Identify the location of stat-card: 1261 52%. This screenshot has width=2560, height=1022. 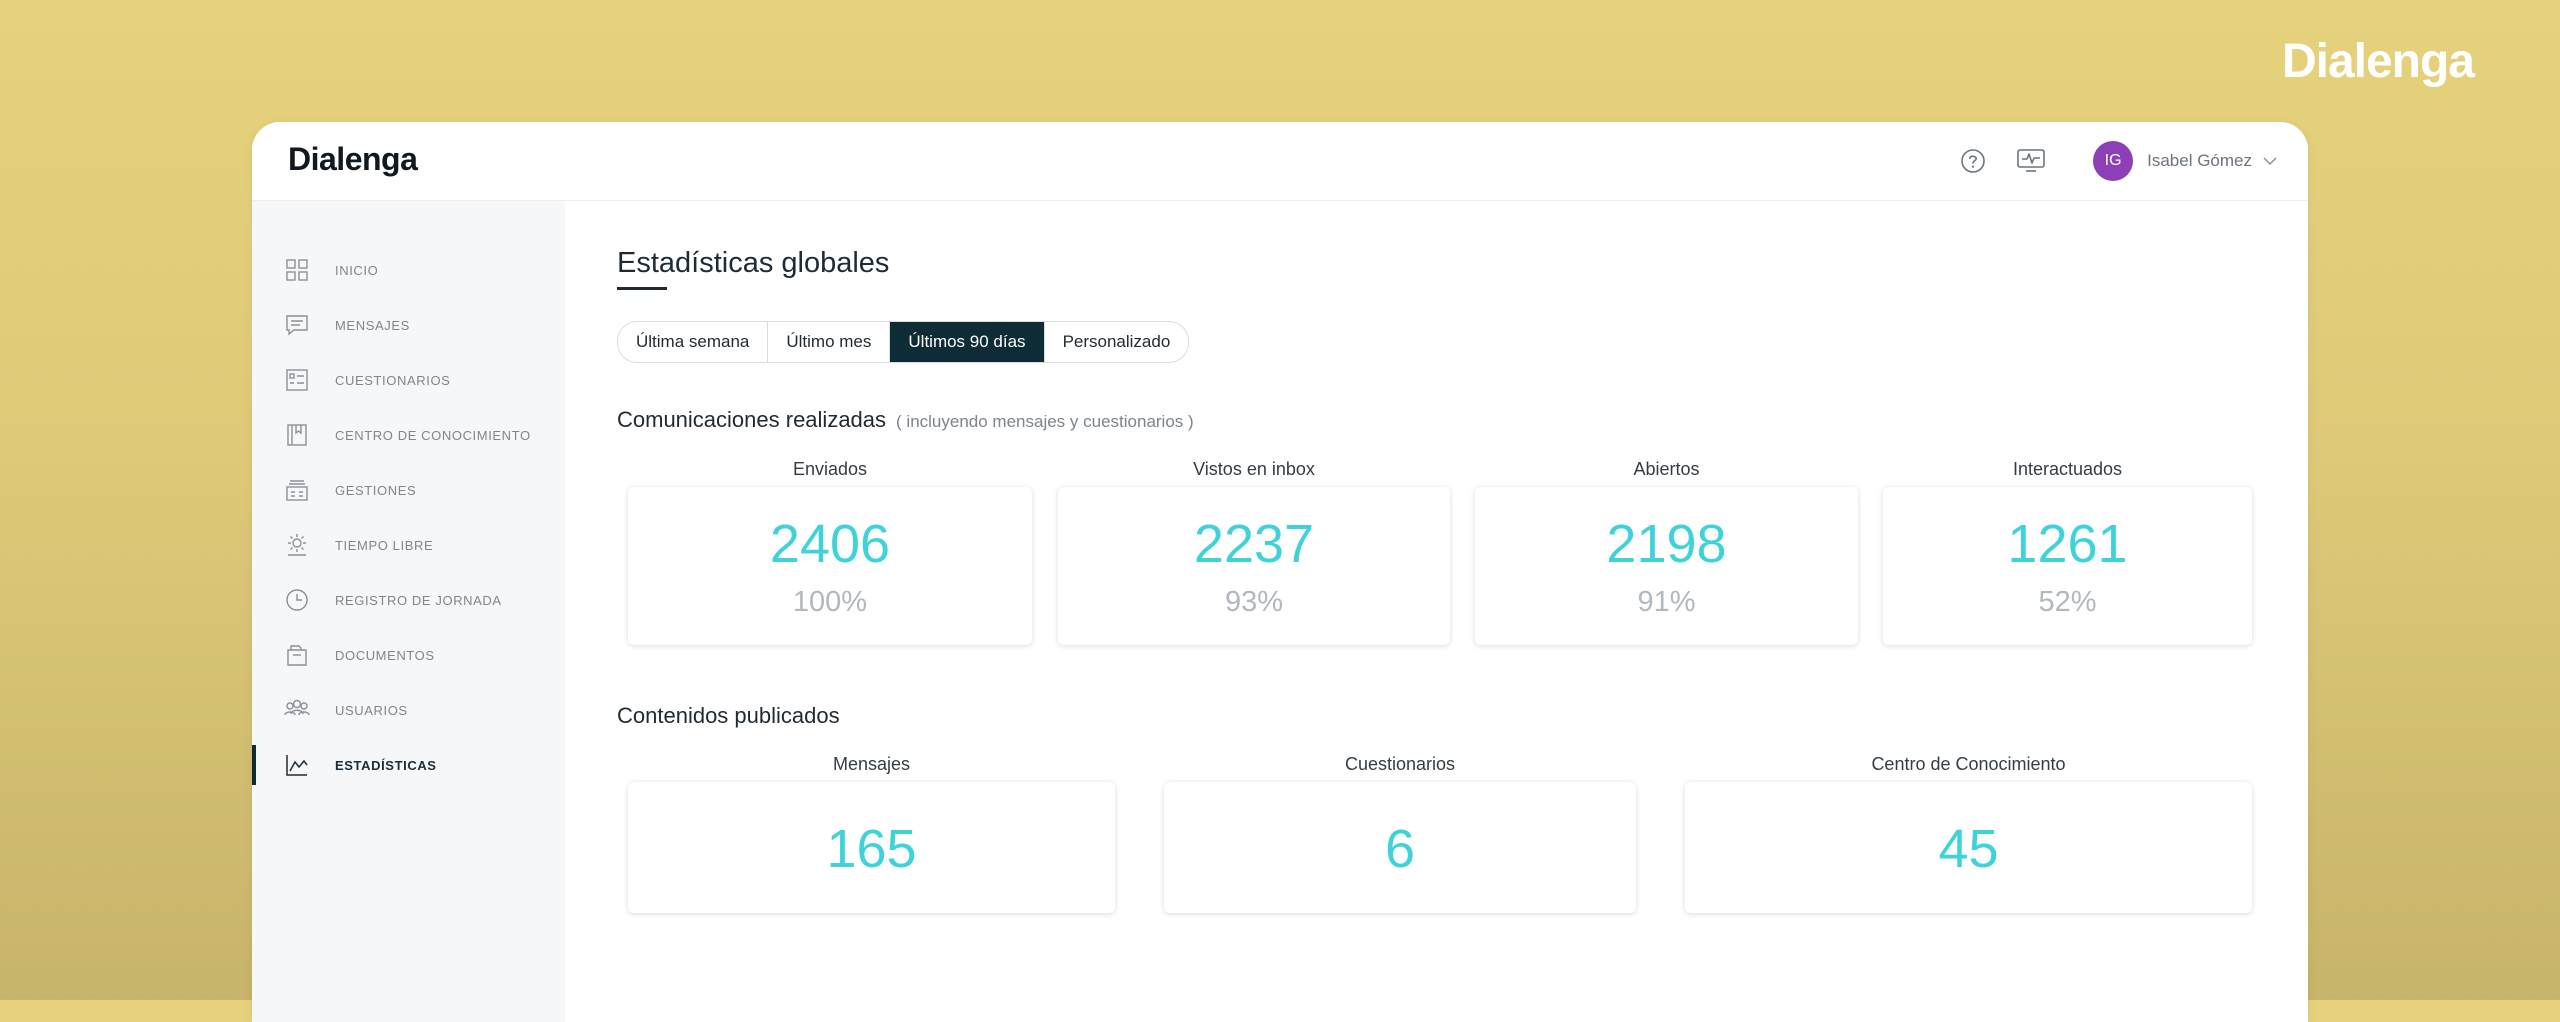
(2067, 566).